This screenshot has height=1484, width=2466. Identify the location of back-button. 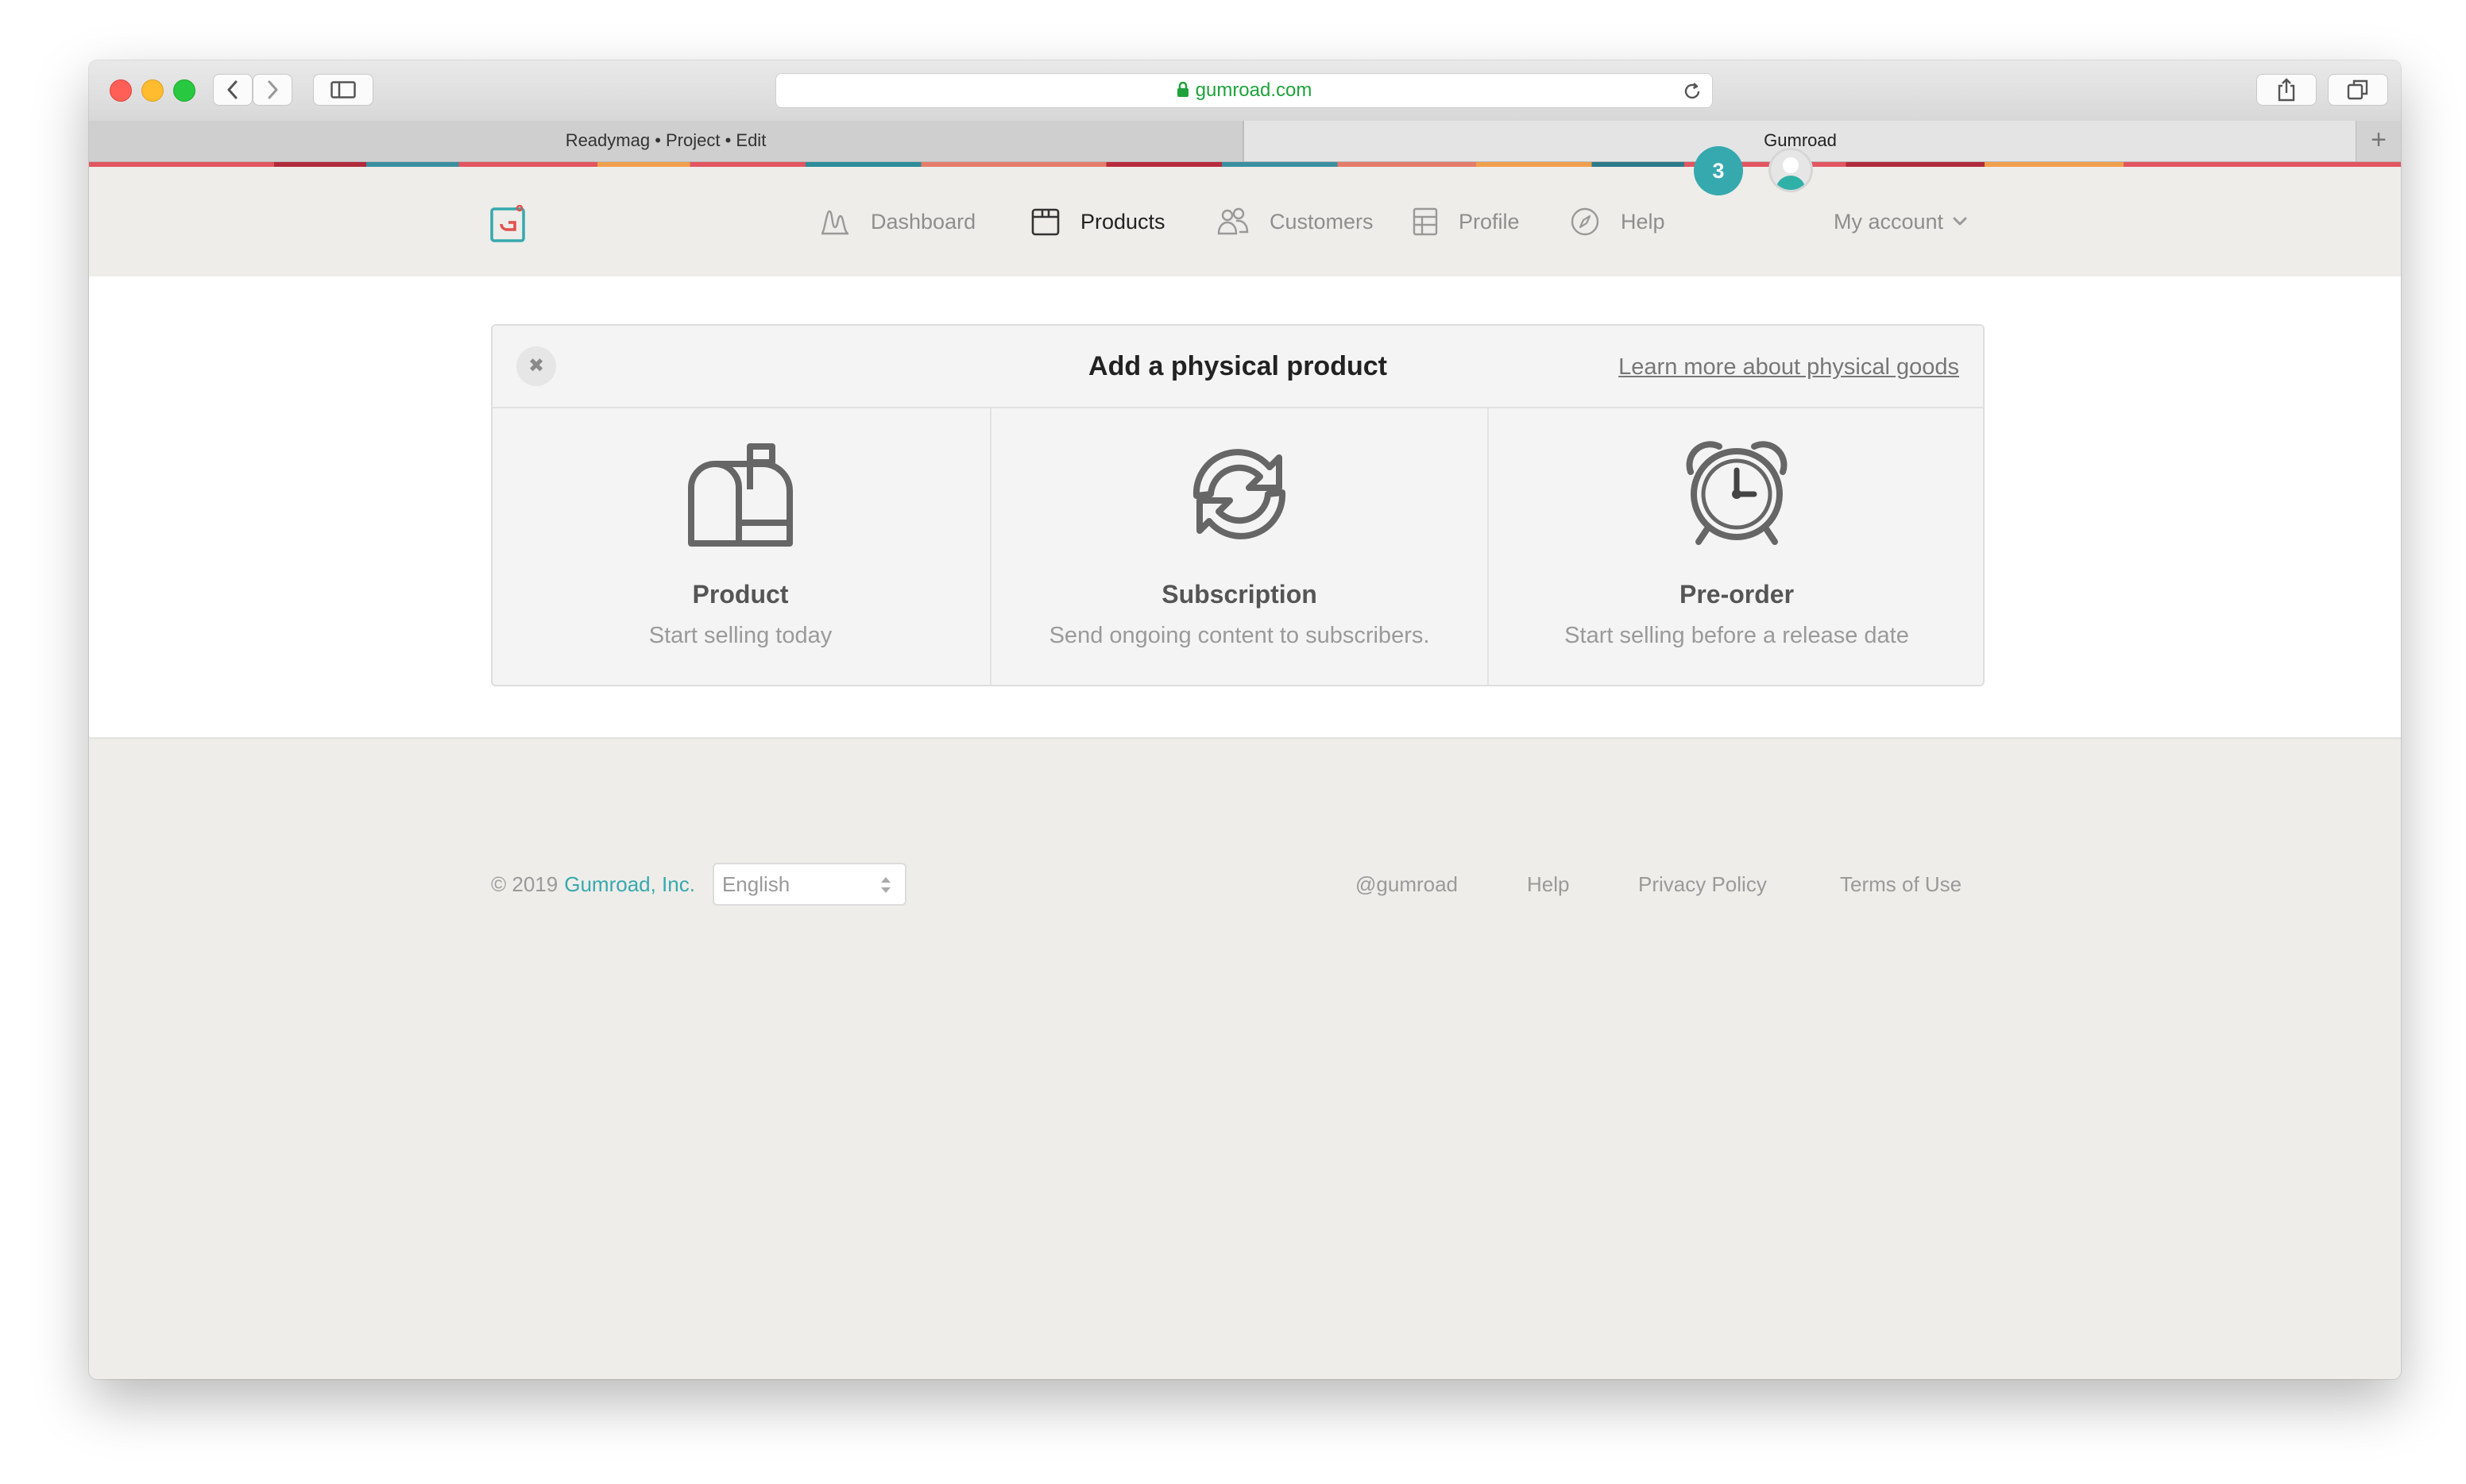
(233, 90).